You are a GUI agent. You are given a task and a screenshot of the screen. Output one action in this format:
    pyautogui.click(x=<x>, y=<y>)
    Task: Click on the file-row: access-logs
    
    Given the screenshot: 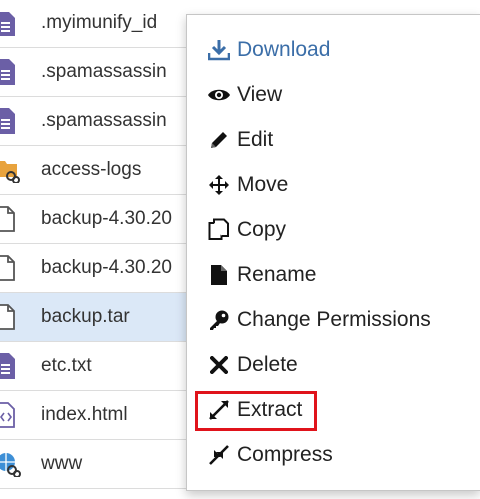 What is the action you would take?
    pyautogui.click(x=100, y=170)
    